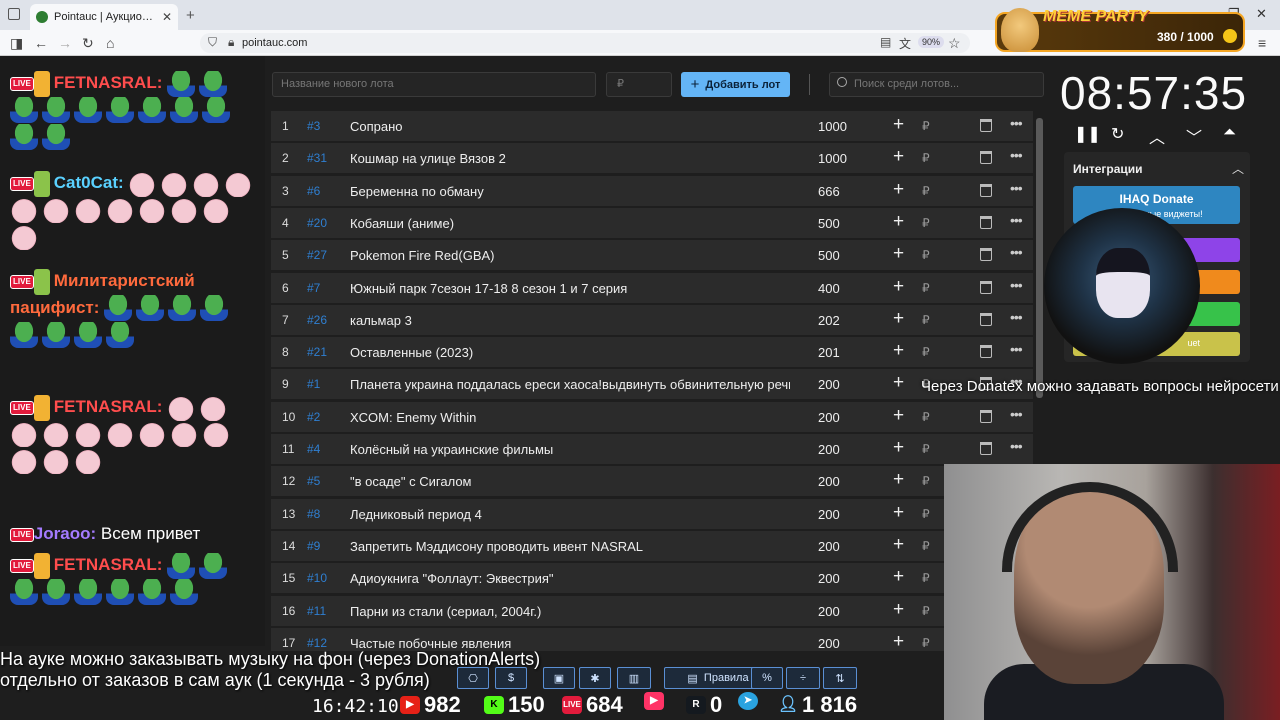 The height and width of the screenshot is (720, 1280). I want to click on lot-row: 17#12Частые побочные явления200+₽•••, so click(652, 639).